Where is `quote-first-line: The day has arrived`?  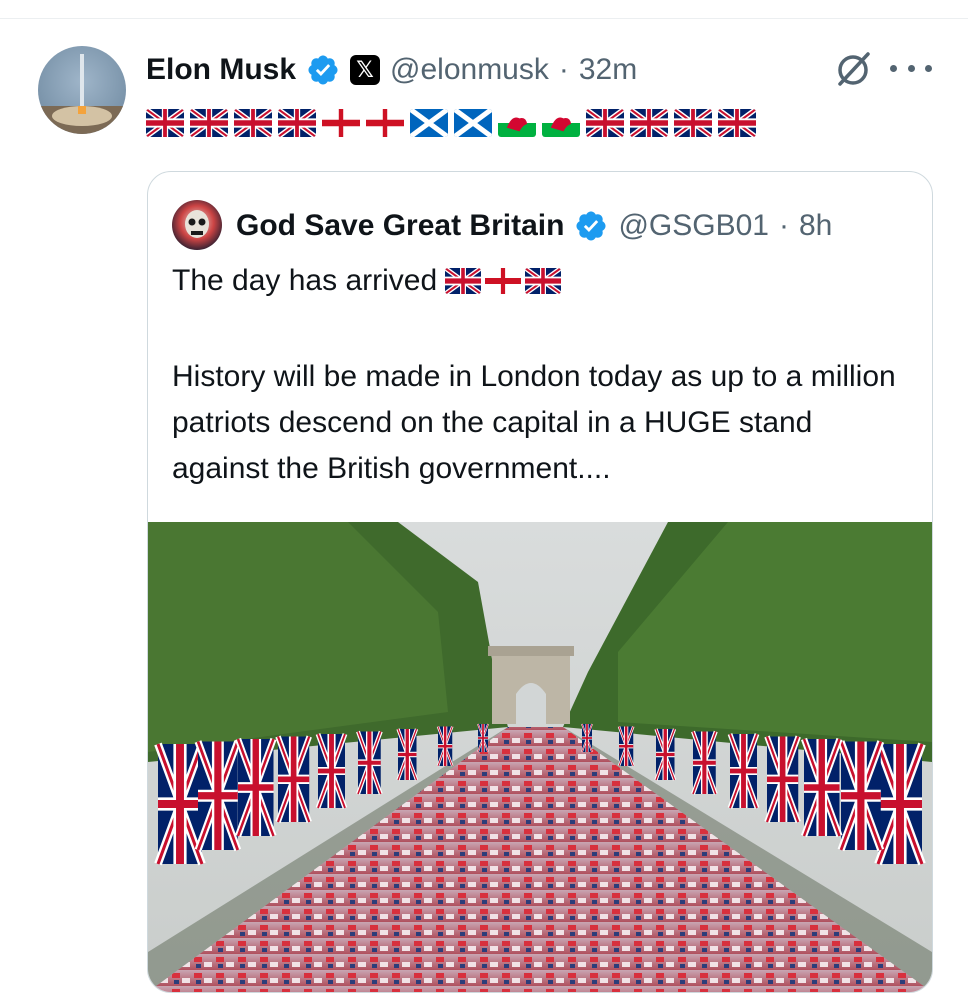 quote-first-line: The day has arrived is located at coordinates (367, 281).